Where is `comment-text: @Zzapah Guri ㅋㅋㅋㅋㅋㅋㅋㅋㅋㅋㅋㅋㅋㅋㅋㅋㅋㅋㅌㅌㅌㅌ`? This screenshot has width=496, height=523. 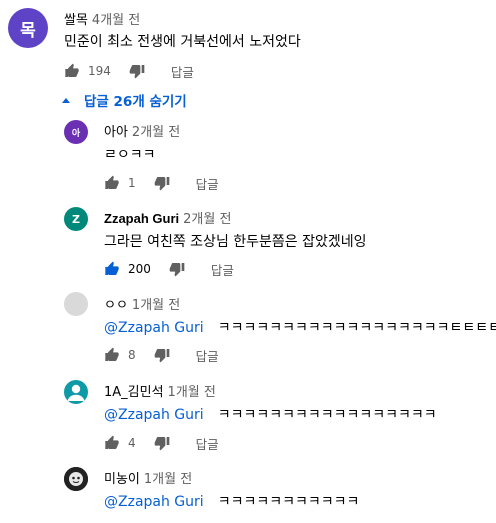 comment-text: @Zzapah Guri ㅋㅋㅋㅋㅋㅋㅋㅋㅋㅋㅋㅋㅋㅋㅋㅋㅋㅋㅌㅌㅌㅌ is located at coordinates (300, 327).